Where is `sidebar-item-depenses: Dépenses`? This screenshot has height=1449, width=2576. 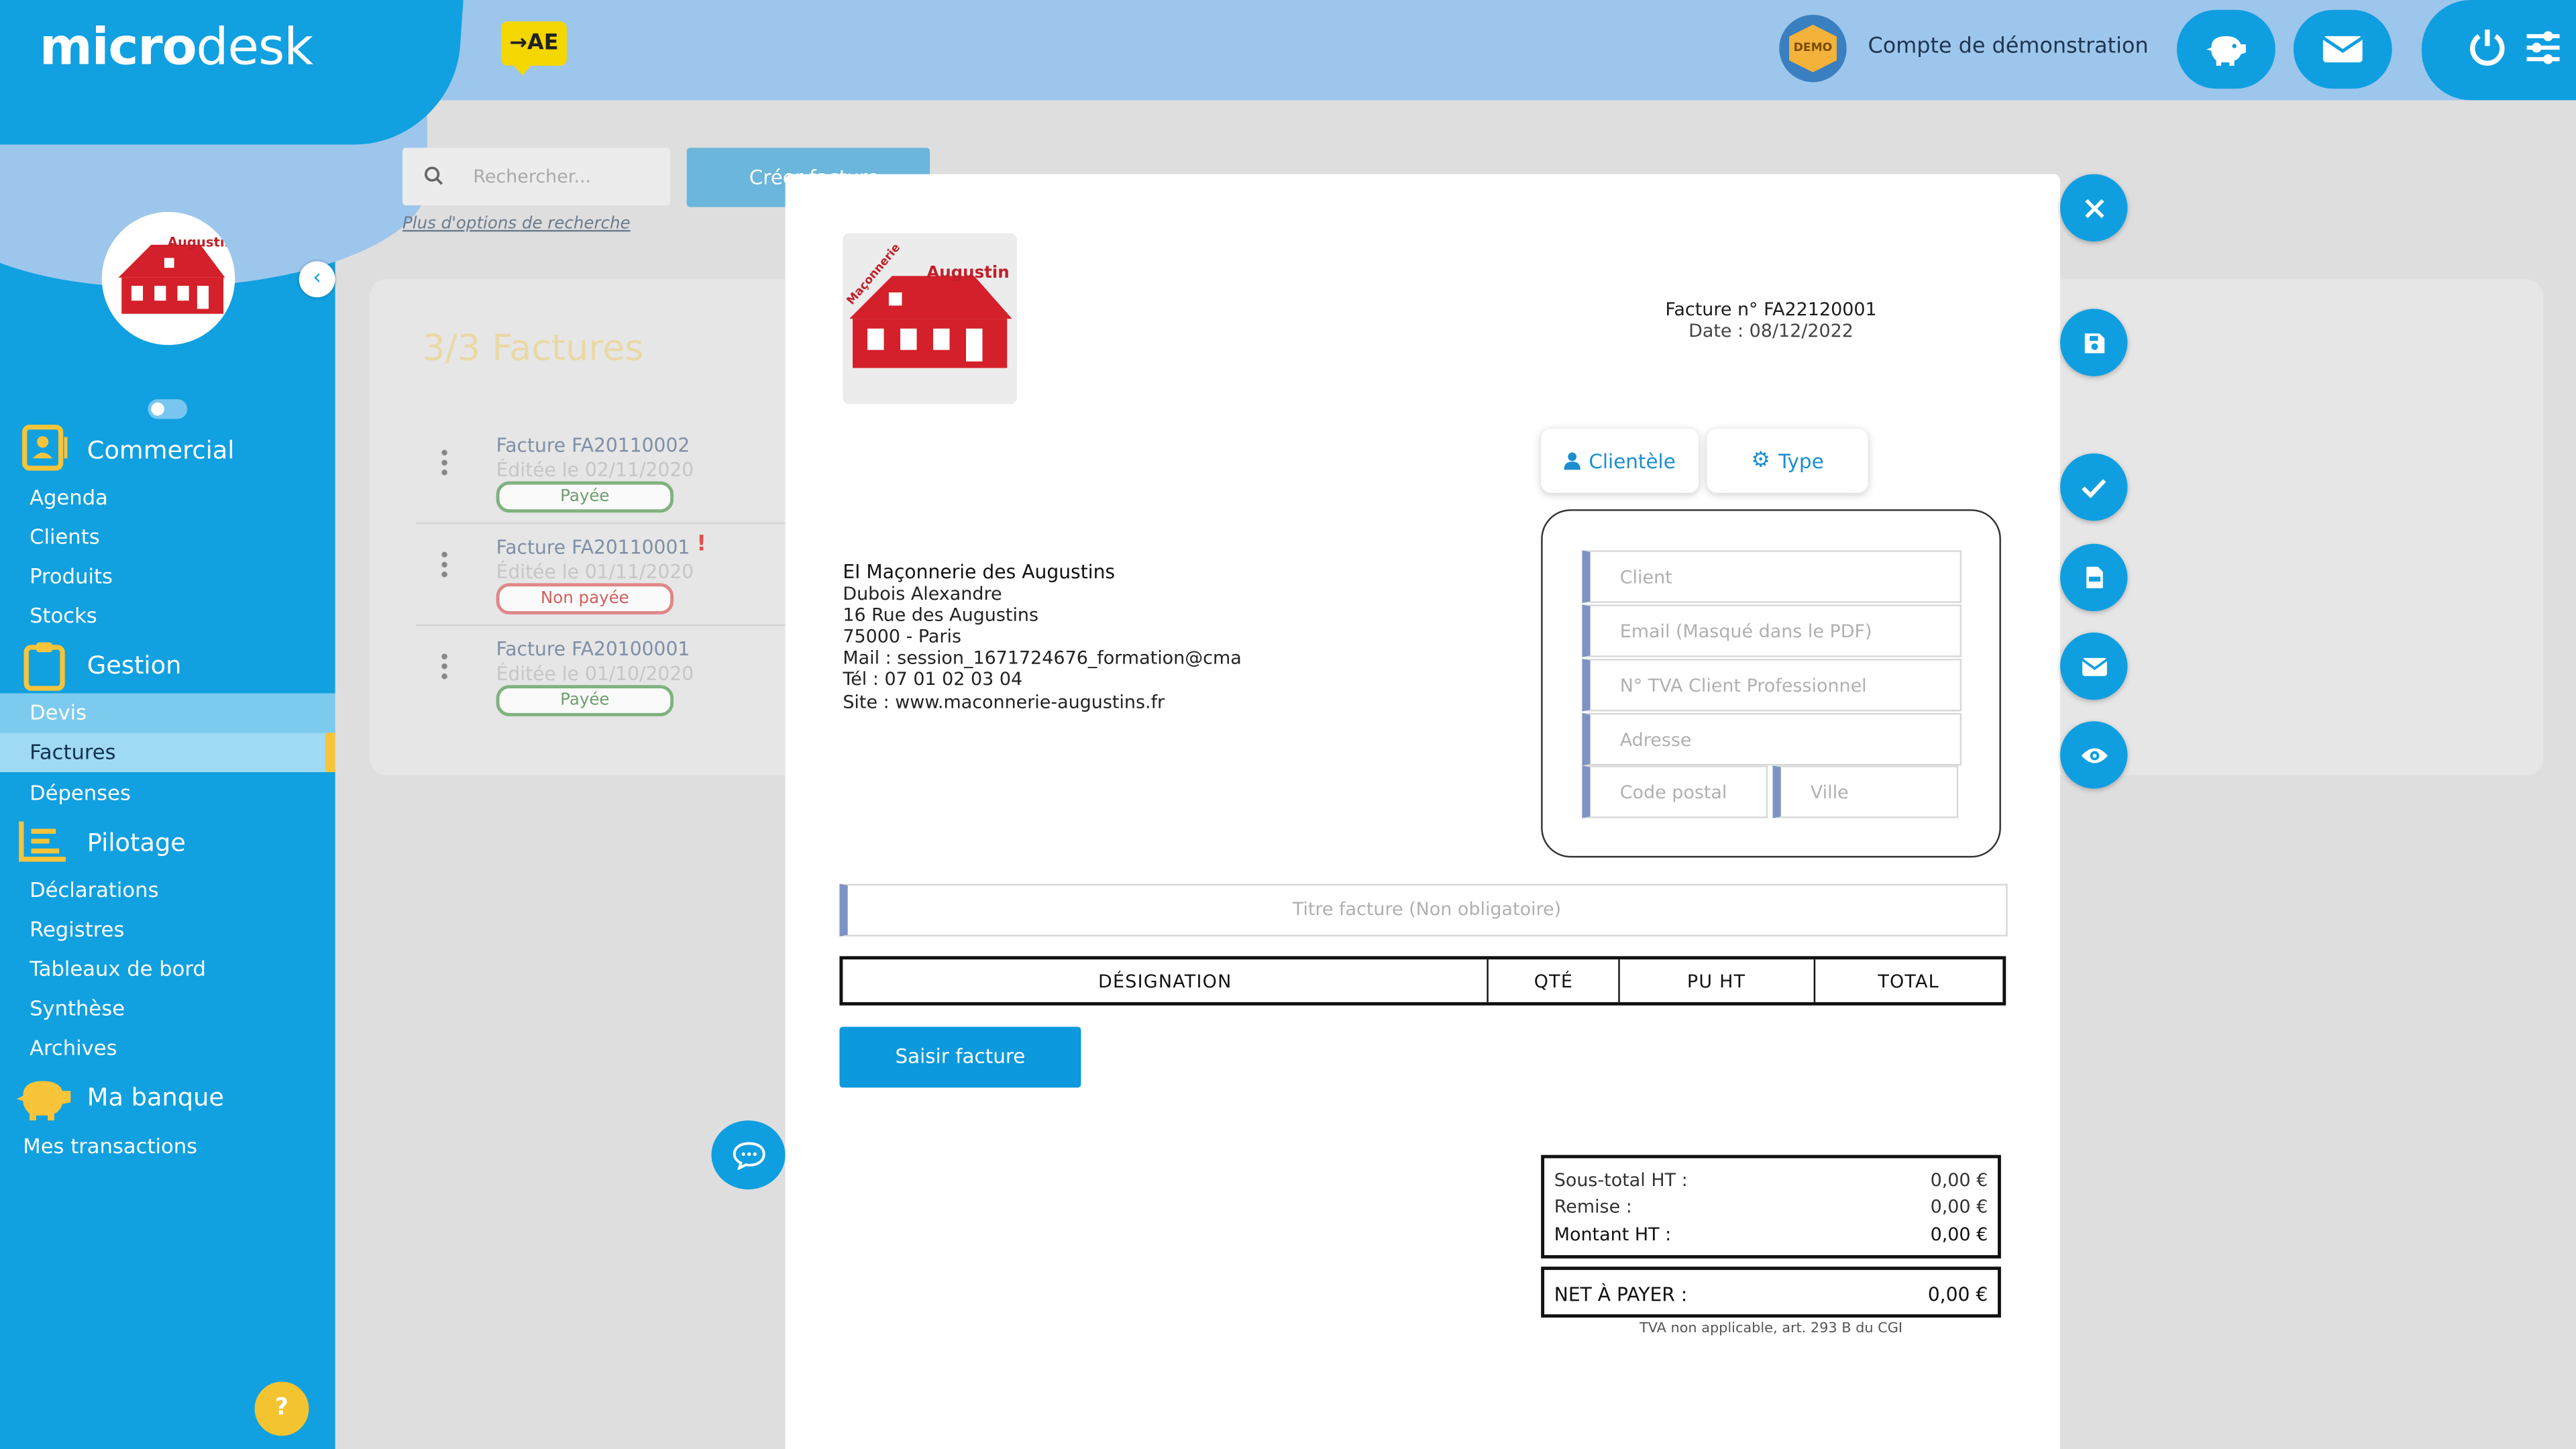 sidebar-item-depenses: Dépenses is located at coordinates (80, 792).